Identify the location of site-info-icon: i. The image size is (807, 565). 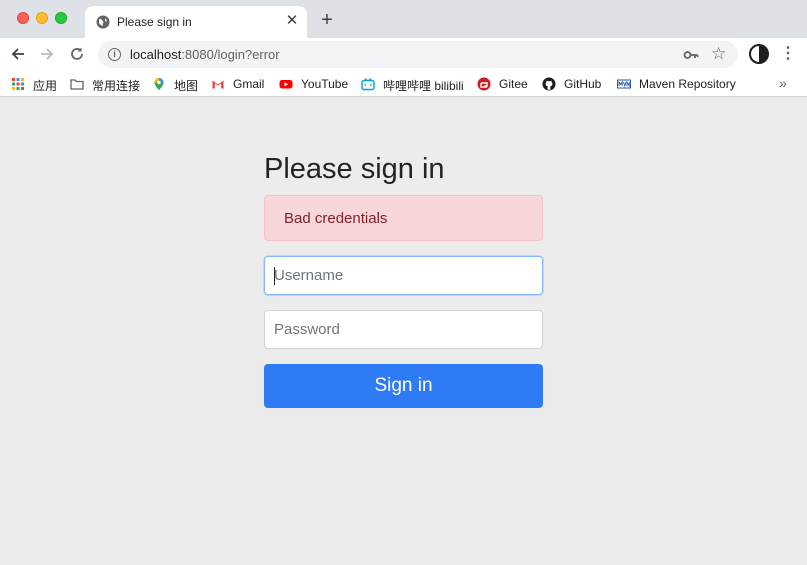
(114, 54).